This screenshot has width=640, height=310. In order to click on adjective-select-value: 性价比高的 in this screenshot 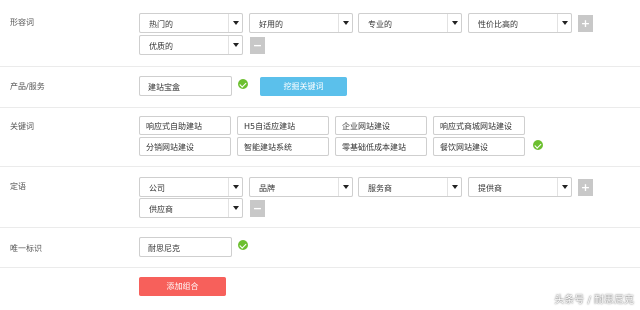, I will do `click(498, 24)`.